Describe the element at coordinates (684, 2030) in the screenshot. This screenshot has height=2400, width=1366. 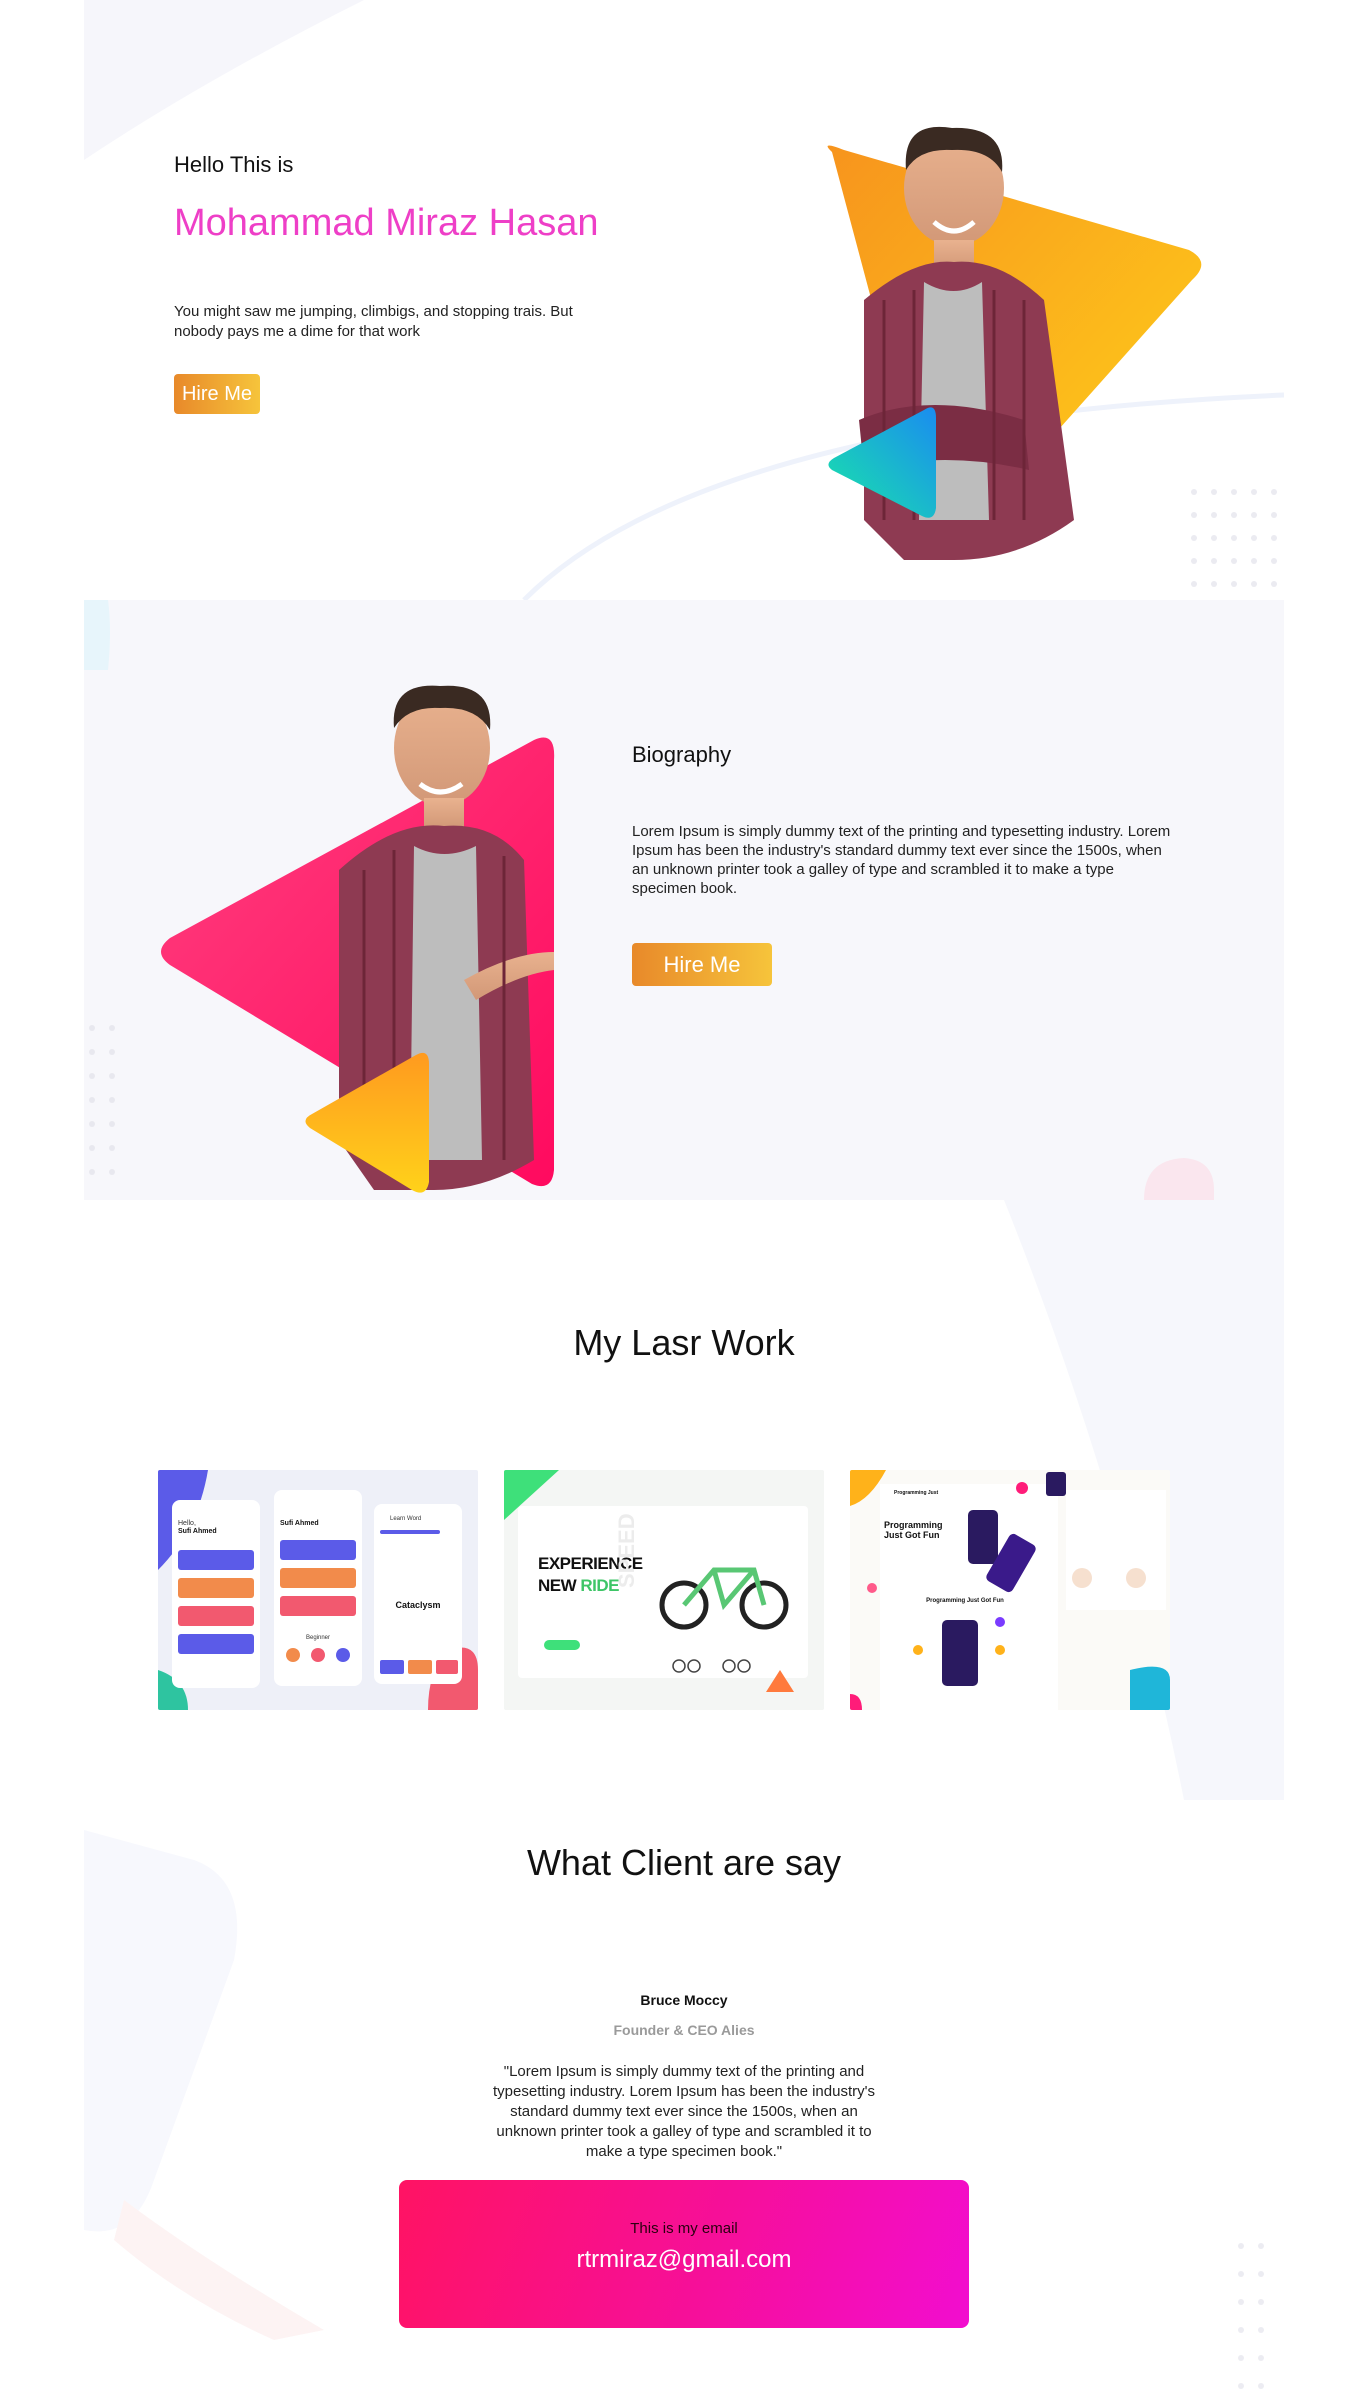
I see `client-role: Founder & CEO Alies` at that location.